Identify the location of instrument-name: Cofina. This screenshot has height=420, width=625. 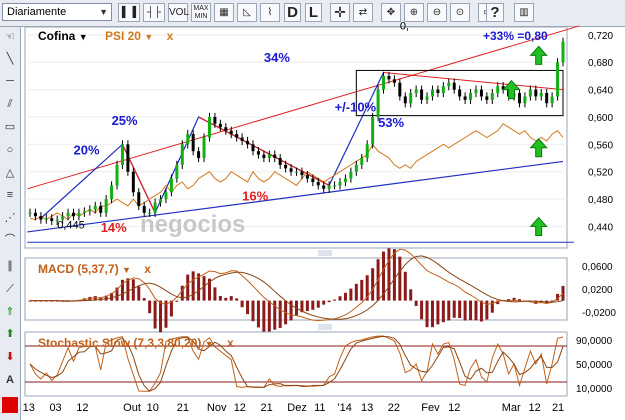
(57, 36).